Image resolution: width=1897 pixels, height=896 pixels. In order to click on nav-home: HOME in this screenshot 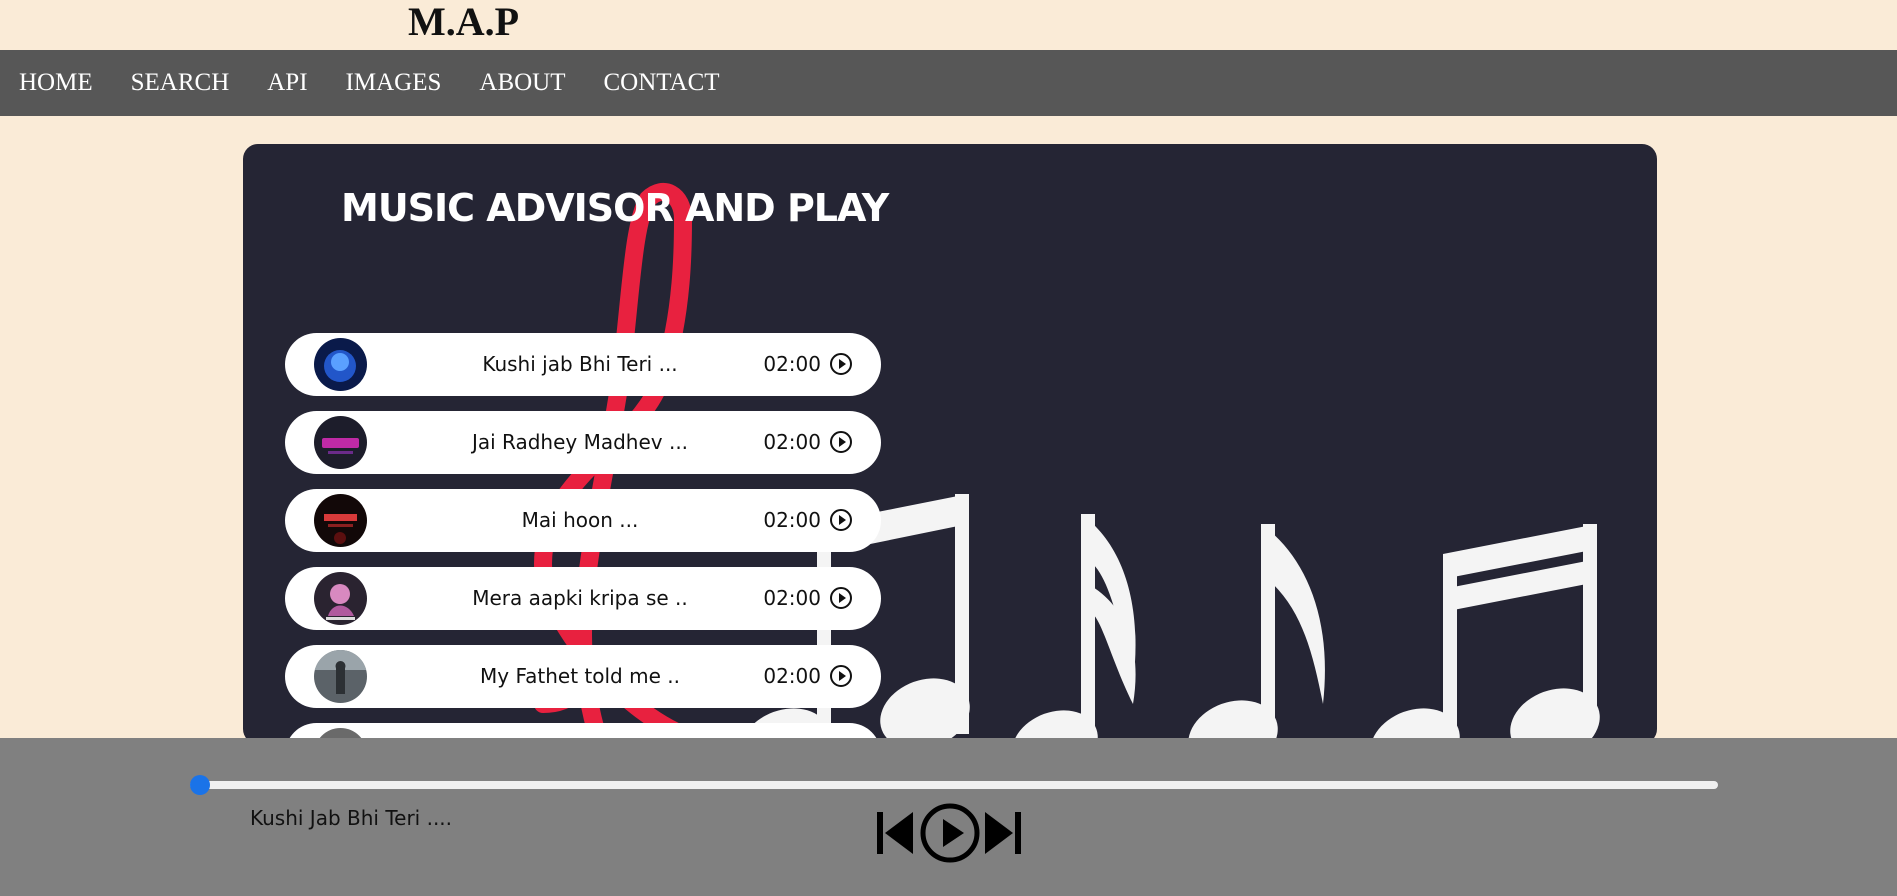, I will do `click(56, 83)`.